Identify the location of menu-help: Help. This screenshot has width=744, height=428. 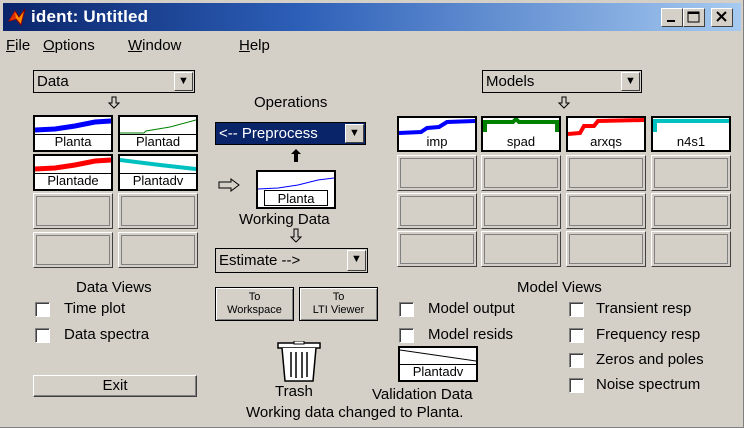
(254, 45).